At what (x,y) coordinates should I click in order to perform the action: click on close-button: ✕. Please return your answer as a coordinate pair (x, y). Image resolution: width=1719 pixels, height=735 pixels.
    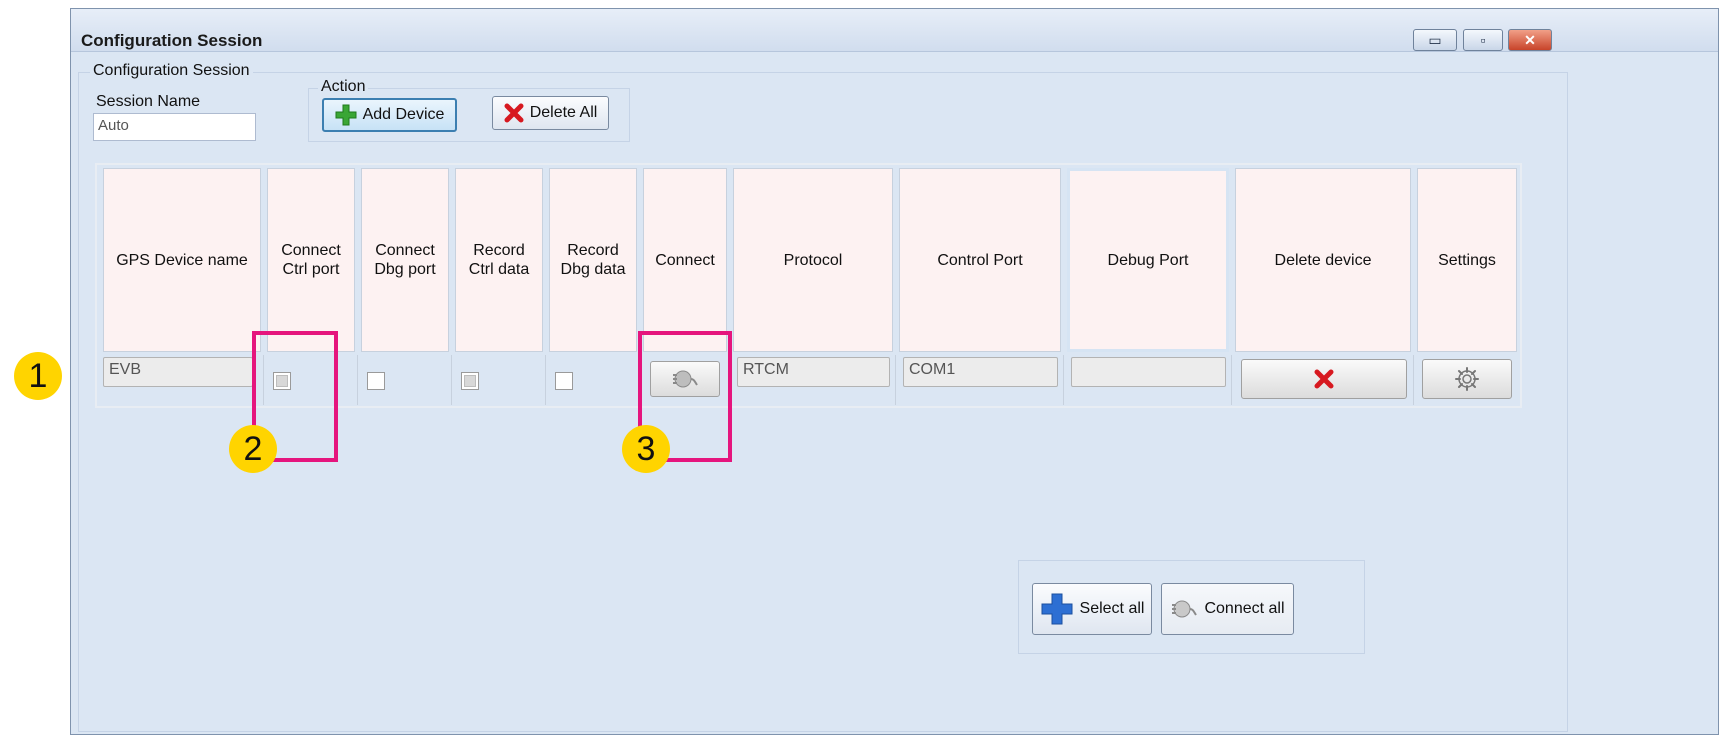
    Looking at the image, I should click on (1530, 40).